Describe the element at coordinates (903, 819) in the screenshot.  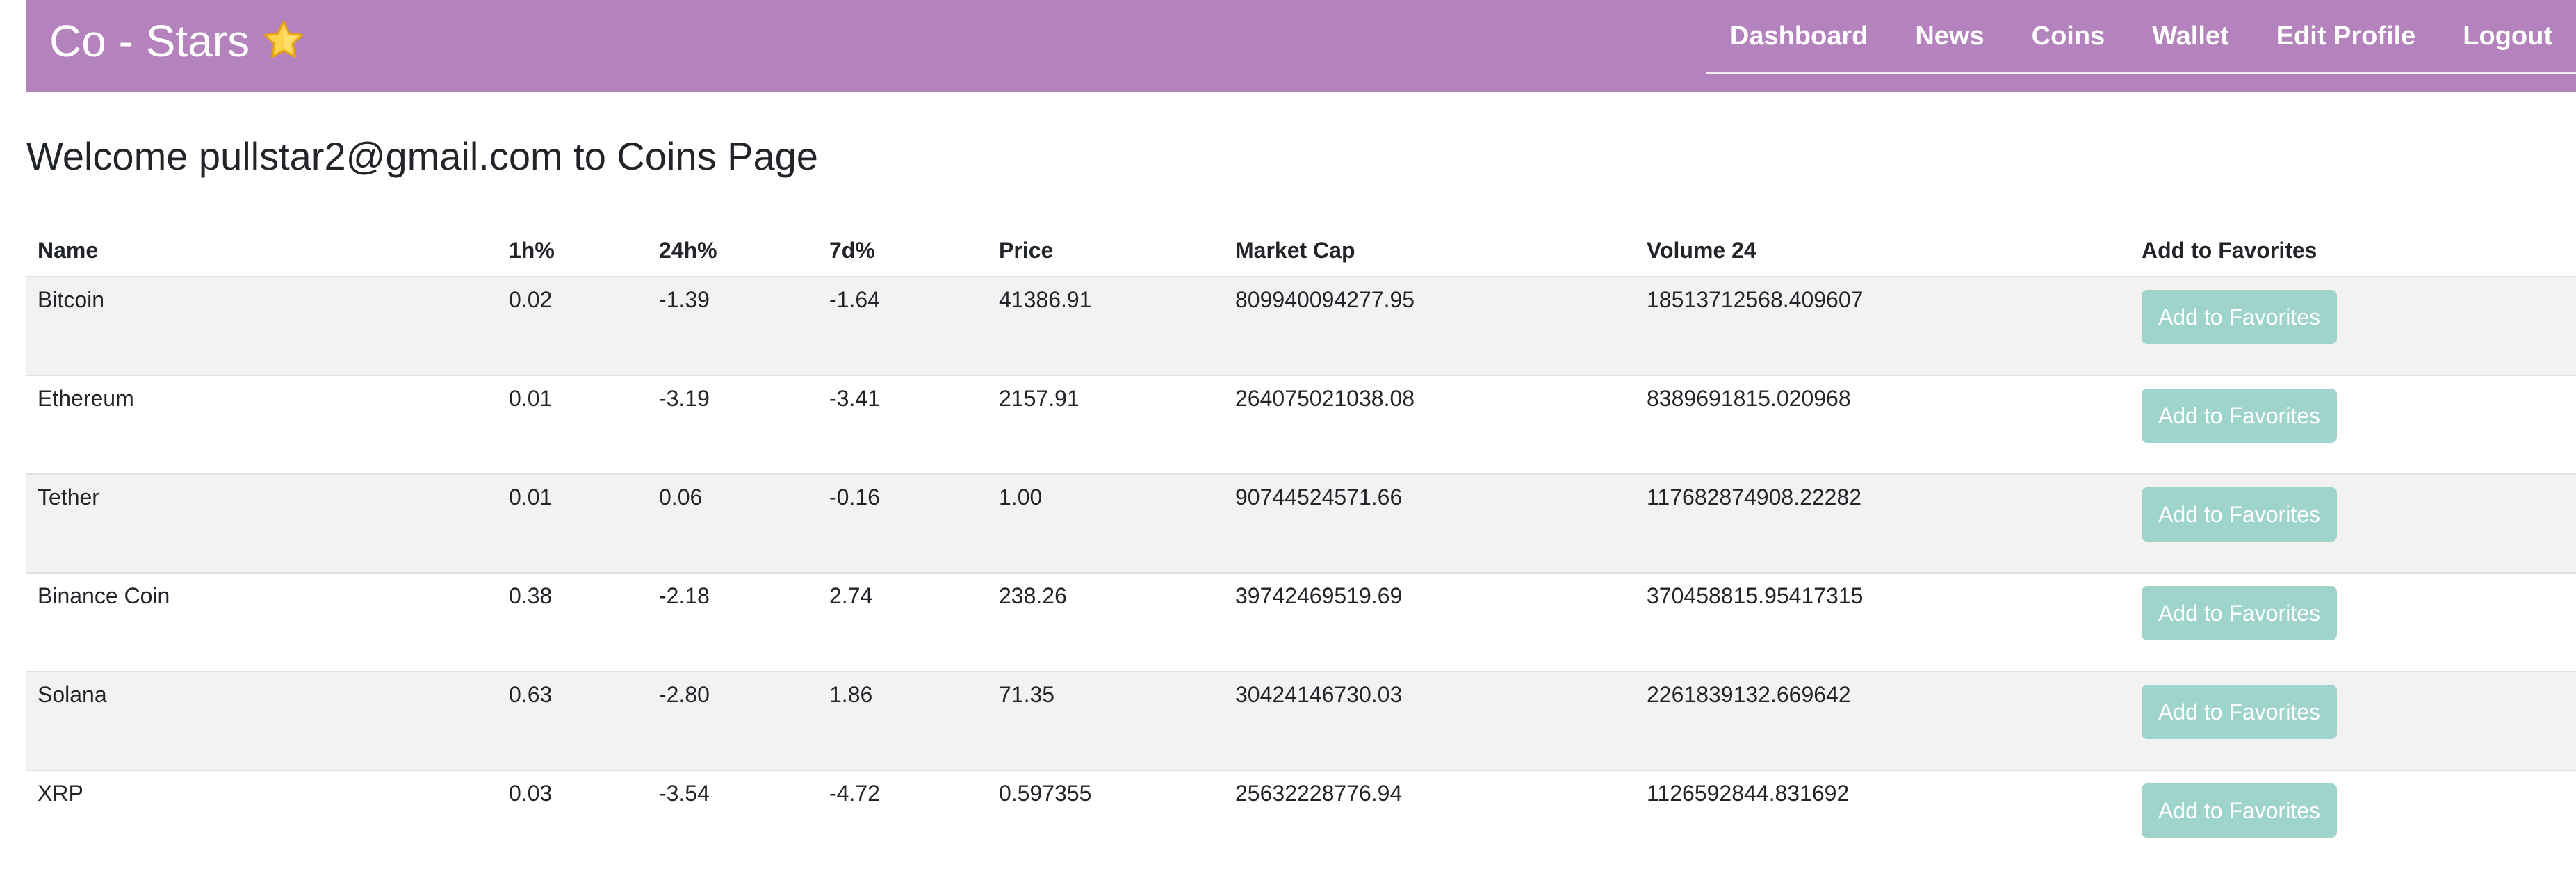
I see `change-7d: -4.72` at that location.